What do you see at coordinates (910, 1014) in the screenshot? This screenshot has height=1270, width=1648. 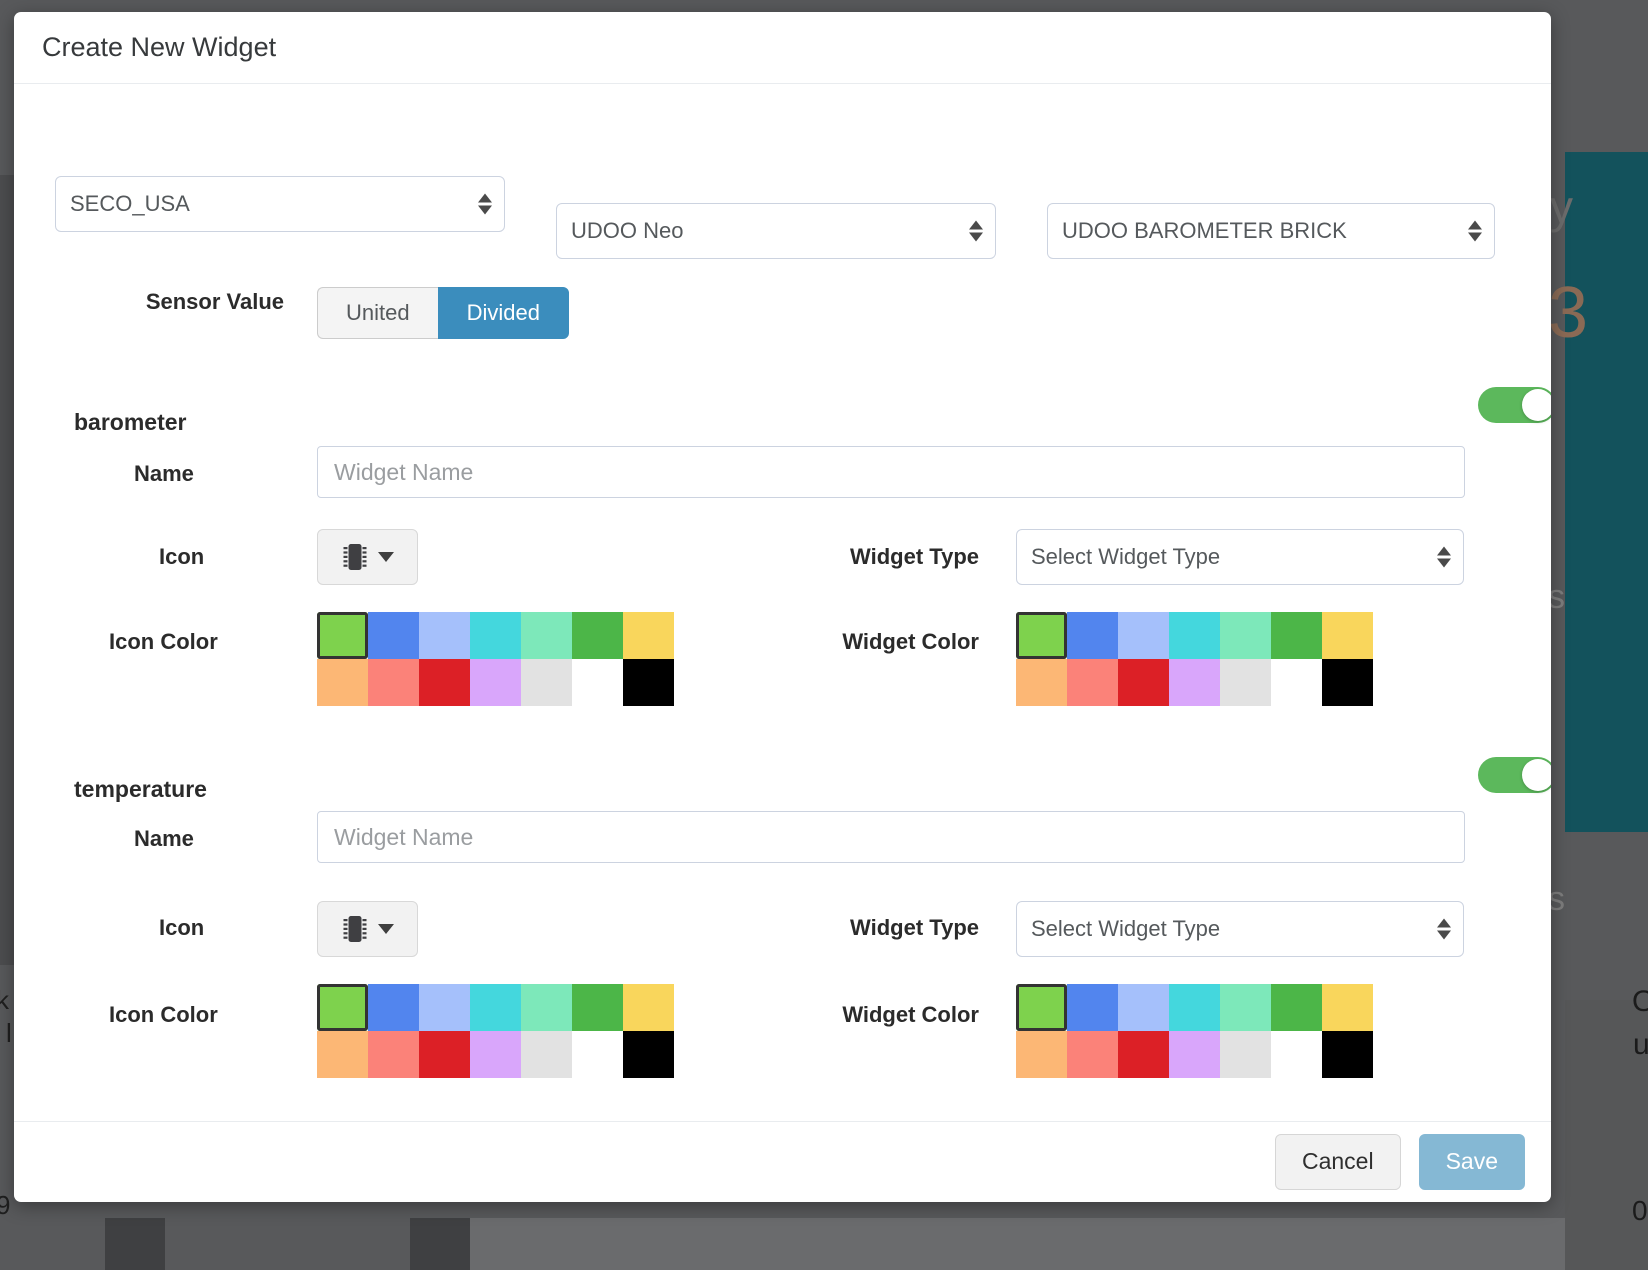 I see `widget-color-label-temperature: Widget Color` at bounding box center [910, 1014].